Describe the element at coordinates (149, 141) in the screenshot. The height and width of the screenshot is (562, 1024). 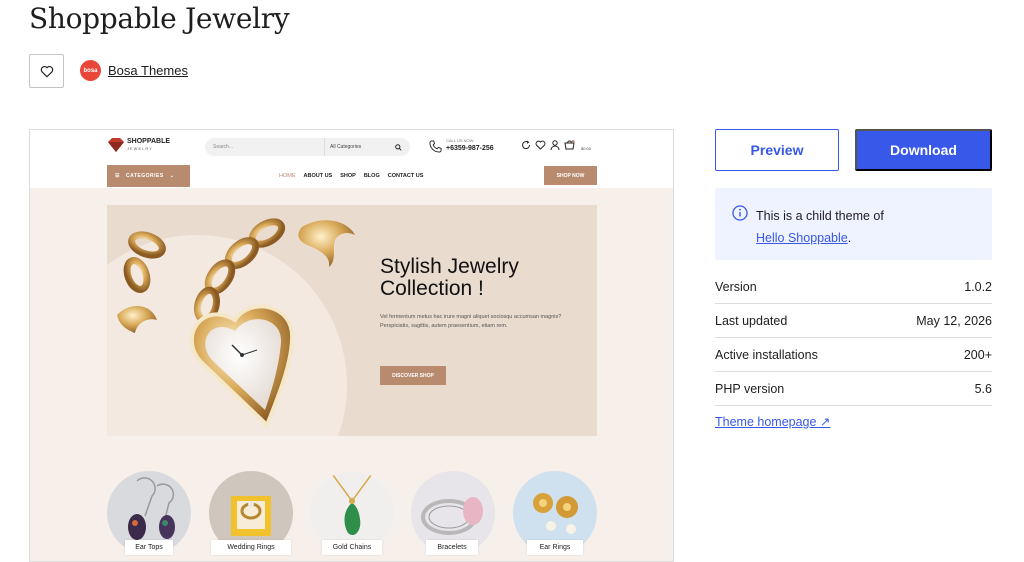
I see `mini-logo-text: SHOPPABLE` at that location.